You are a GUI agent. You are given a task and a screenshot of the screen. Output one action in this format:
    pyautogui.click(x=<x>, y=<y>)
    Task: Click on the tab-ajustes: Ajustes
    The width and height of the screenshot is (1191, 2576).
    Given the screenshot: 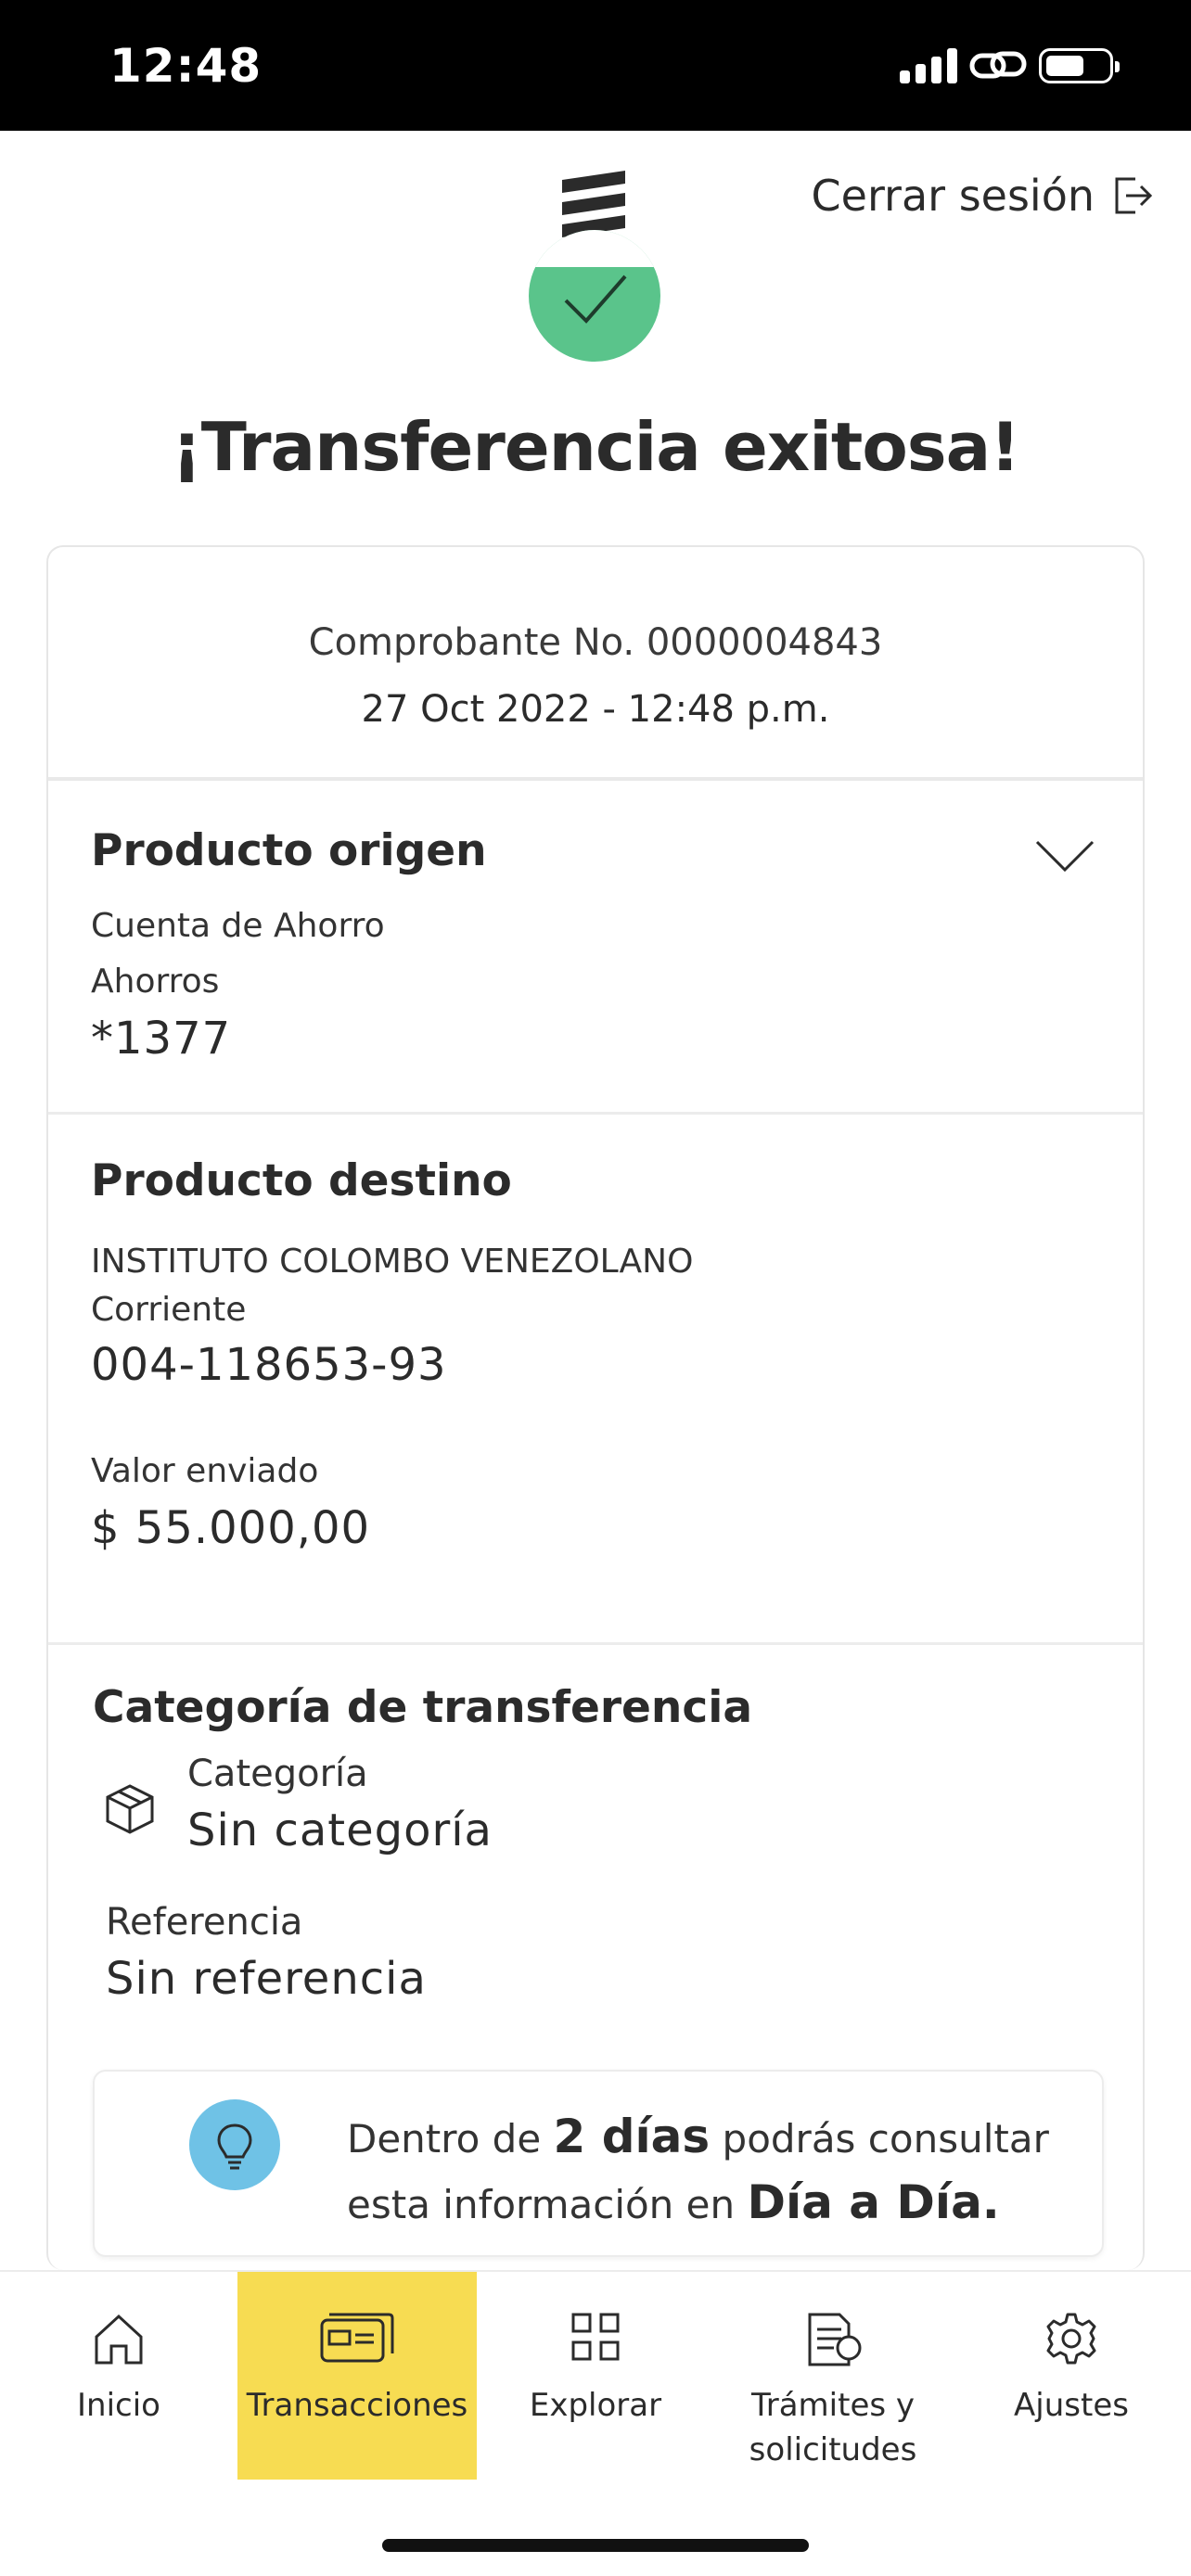 What is the action you would take?
    pyautogui.click(x=1071, y=2376)
    